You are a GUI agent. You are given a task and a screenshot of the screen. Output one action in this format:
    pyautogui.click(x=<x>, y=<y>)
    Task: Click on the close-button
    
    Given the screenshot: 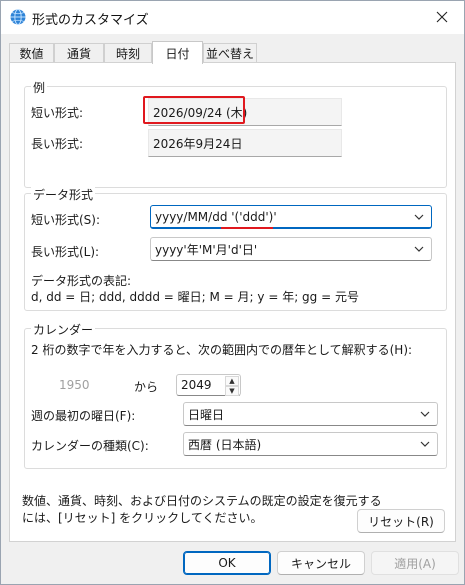 What is the action you would take?
    pyautogui.click(x=442, y=17)
    